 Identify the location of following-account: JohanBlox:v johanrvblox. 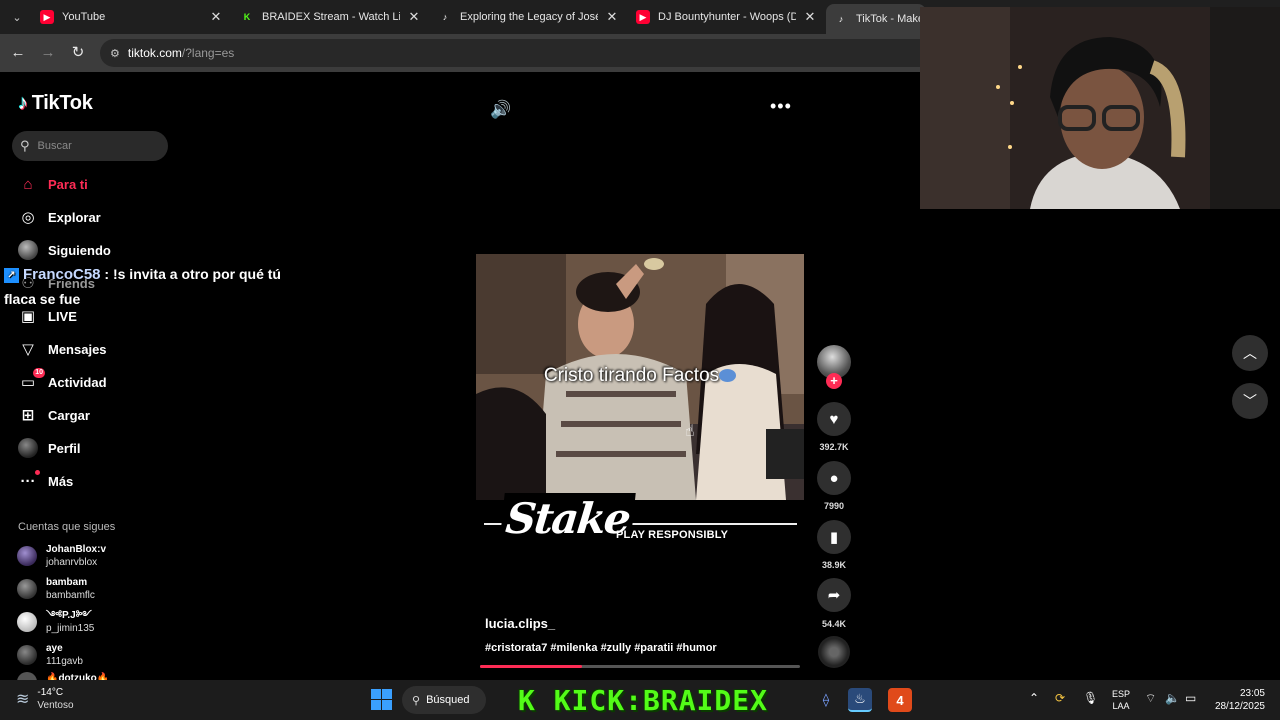
(61, 556).